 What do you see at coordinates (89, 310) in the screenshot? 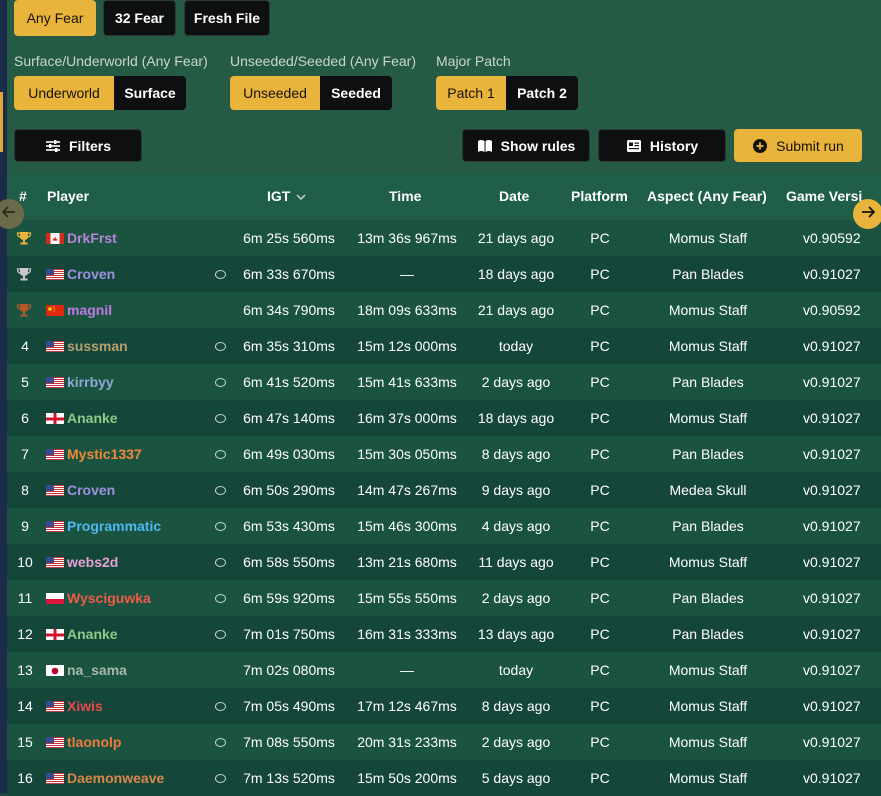
I see `player-link: magnil` at bounding box center [89, 310].